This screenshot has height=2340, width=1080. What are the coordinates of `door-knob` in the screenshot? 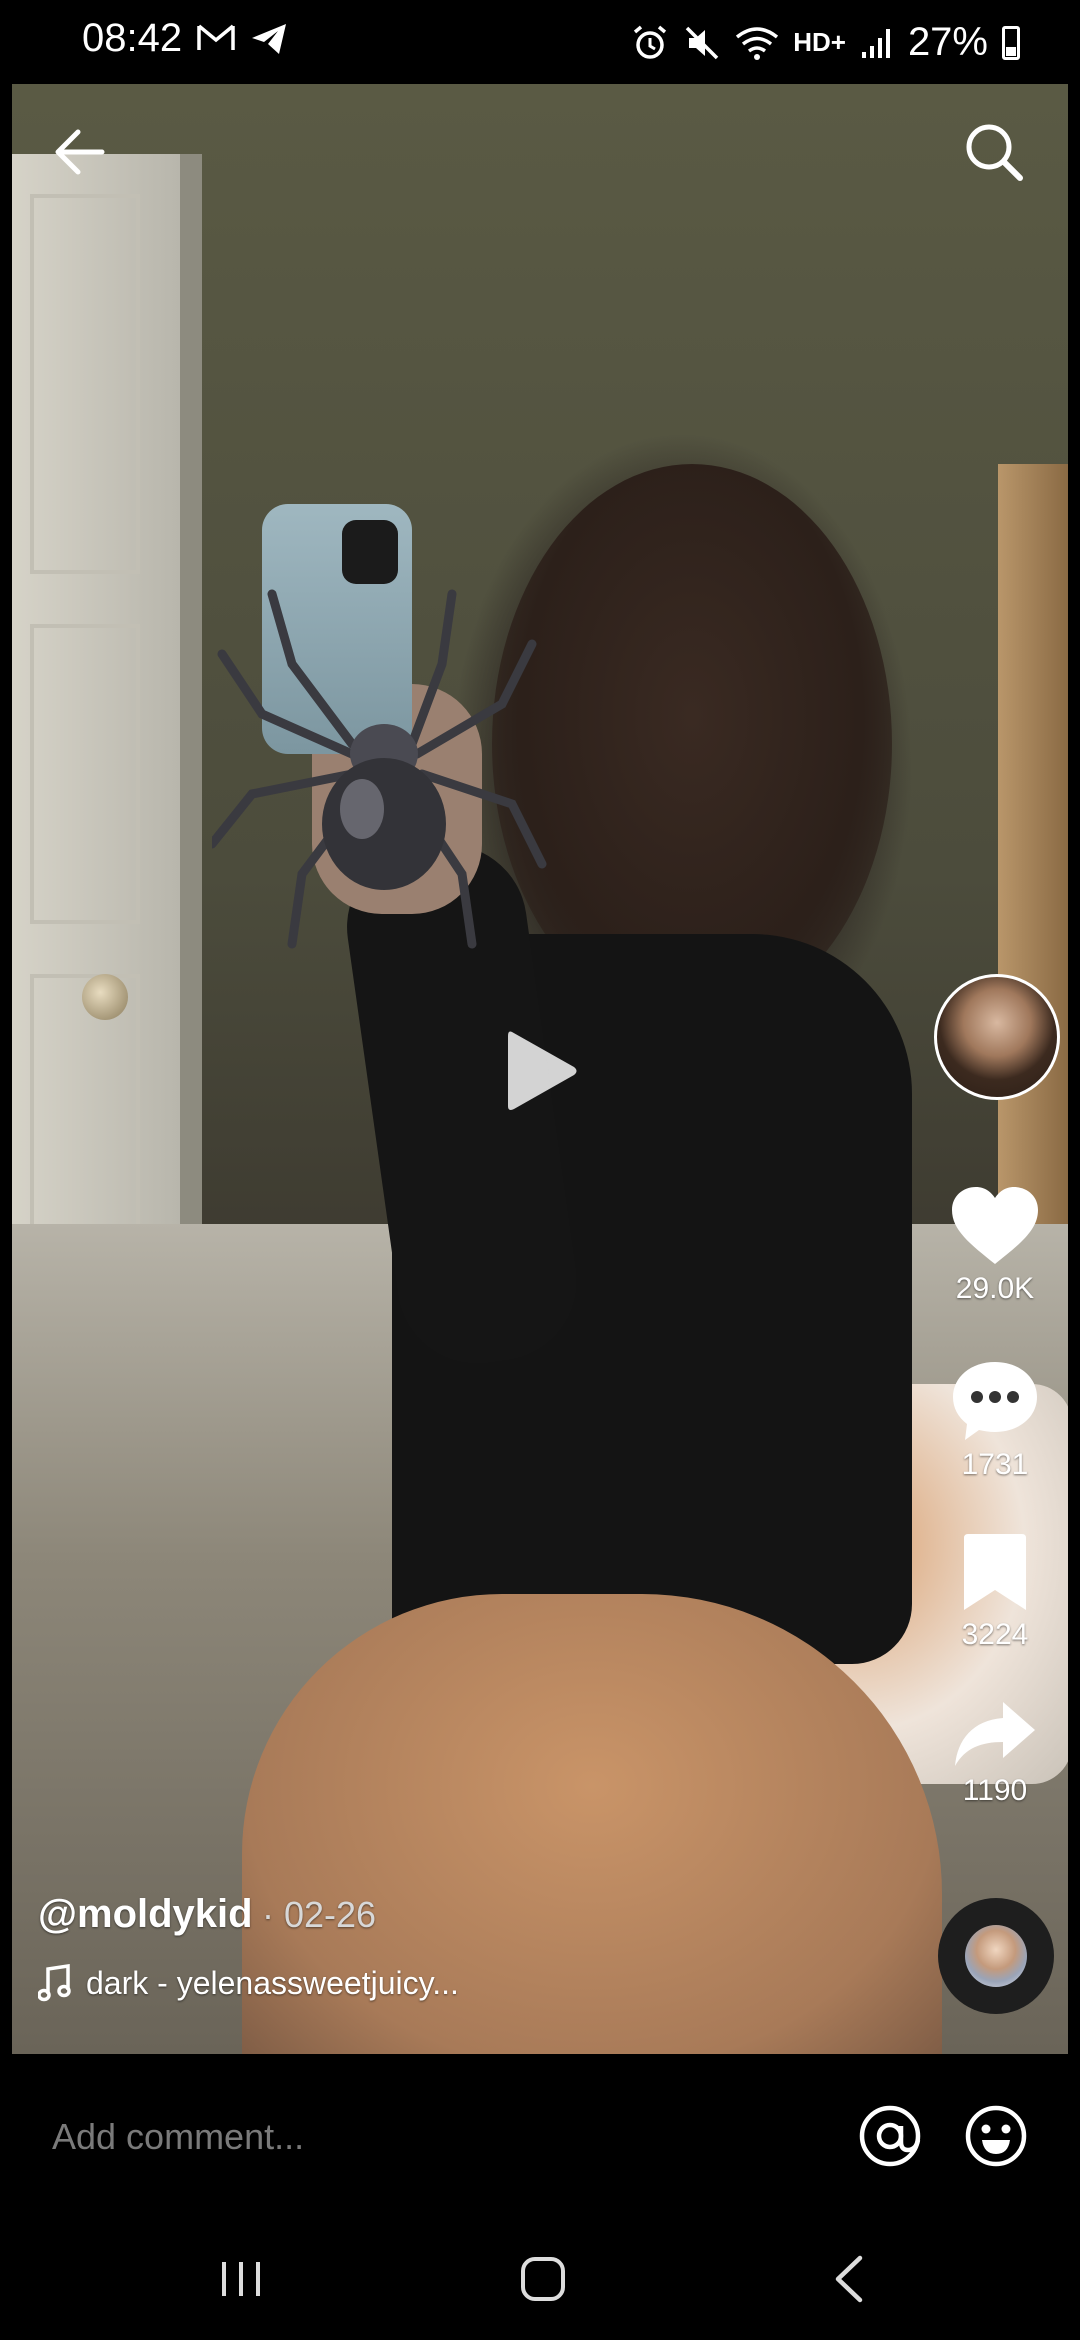 It's located at (105, 997).